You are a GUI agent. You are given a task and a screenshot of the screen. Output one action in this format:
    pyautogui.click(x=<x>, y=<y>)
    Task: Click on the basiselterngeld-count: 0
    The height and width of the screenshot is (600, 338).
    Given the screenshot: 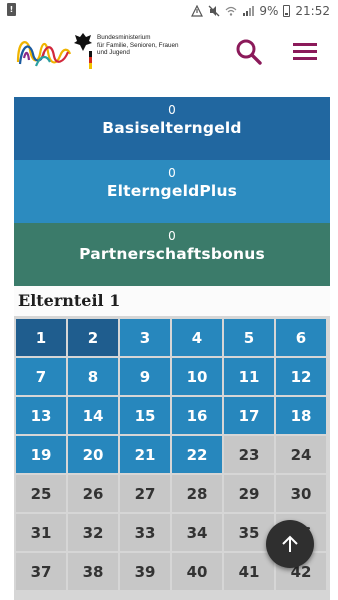 What is the action you would take?
    pyautogui.click(x=172, y=110)
    